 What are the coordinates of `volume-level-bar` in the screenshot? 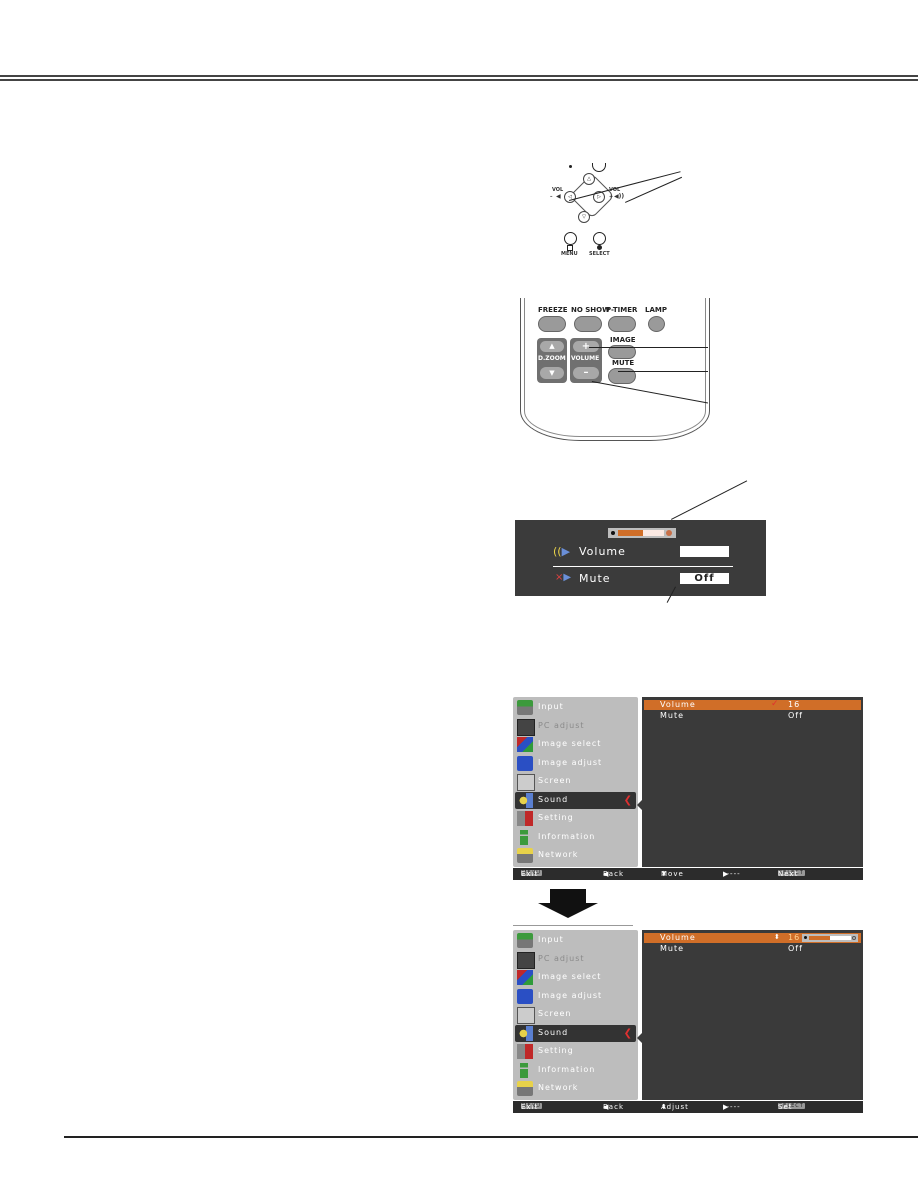 It's located at (642, 533).